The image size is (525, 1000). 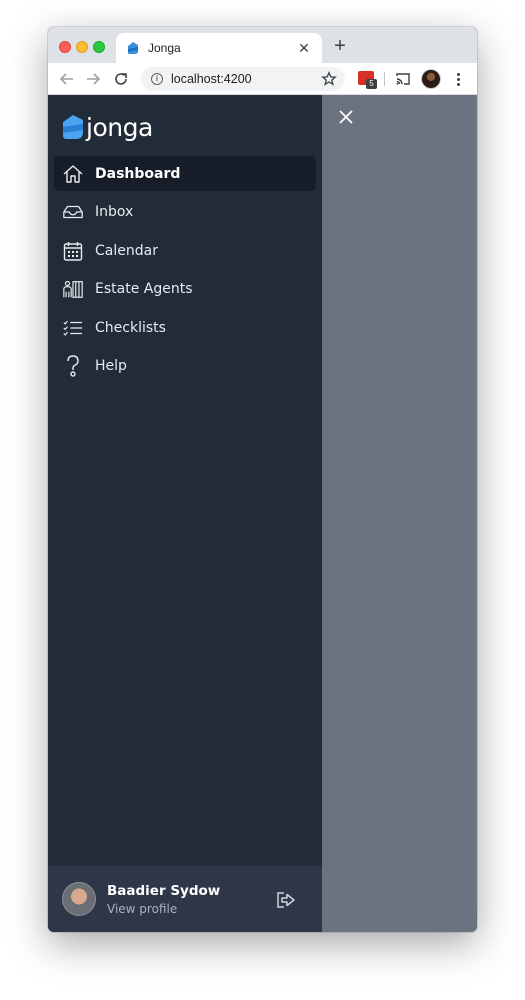 I want to click on browser-tab: Jonga ✕, so click(x=219, y=48).